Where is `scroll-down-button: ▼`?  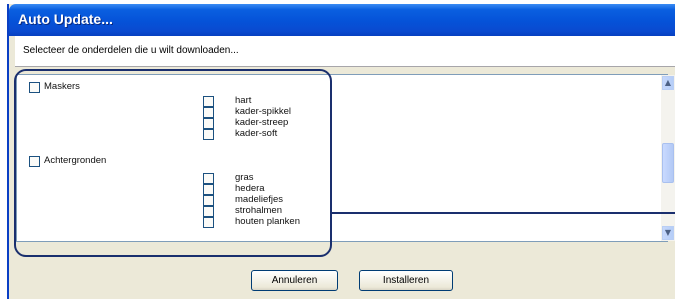 scroll-down-button: ▼ is located at coordinates (668, 233).